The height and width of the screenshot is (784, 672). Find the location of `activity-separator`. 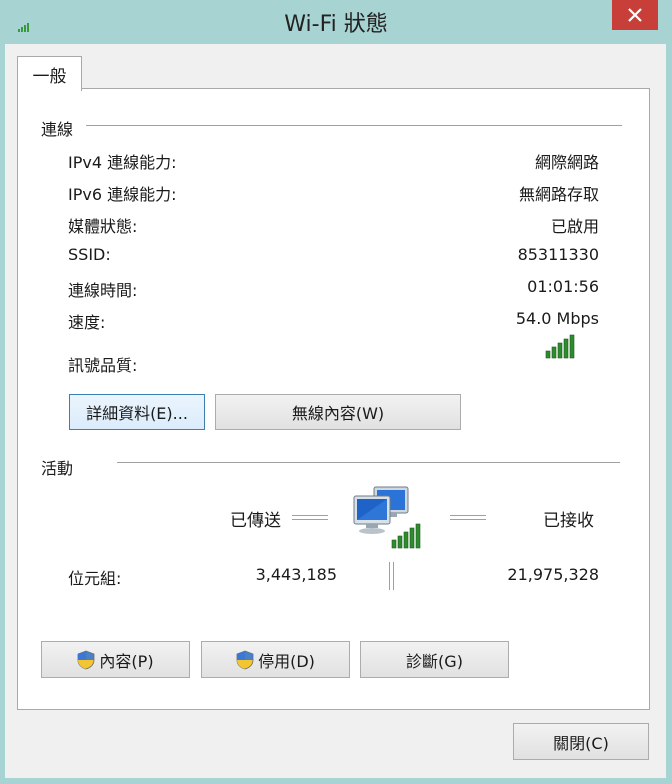

activity-separator is located at coordinates (391, 576).